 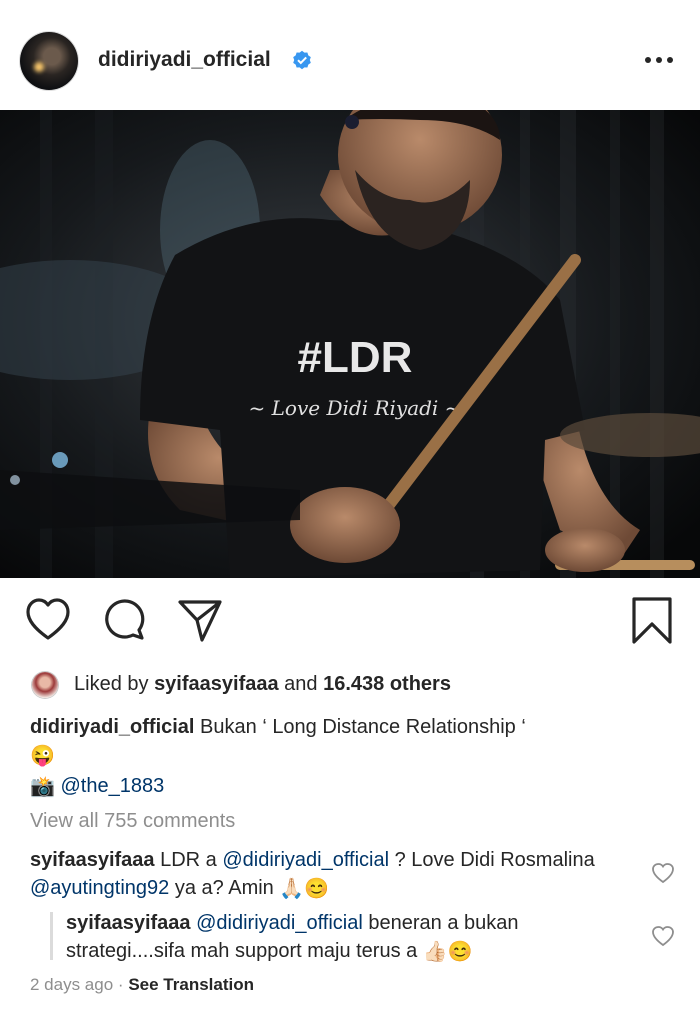 I want to click on post-header: didiriyadi_official, so click(x=350, y=55).